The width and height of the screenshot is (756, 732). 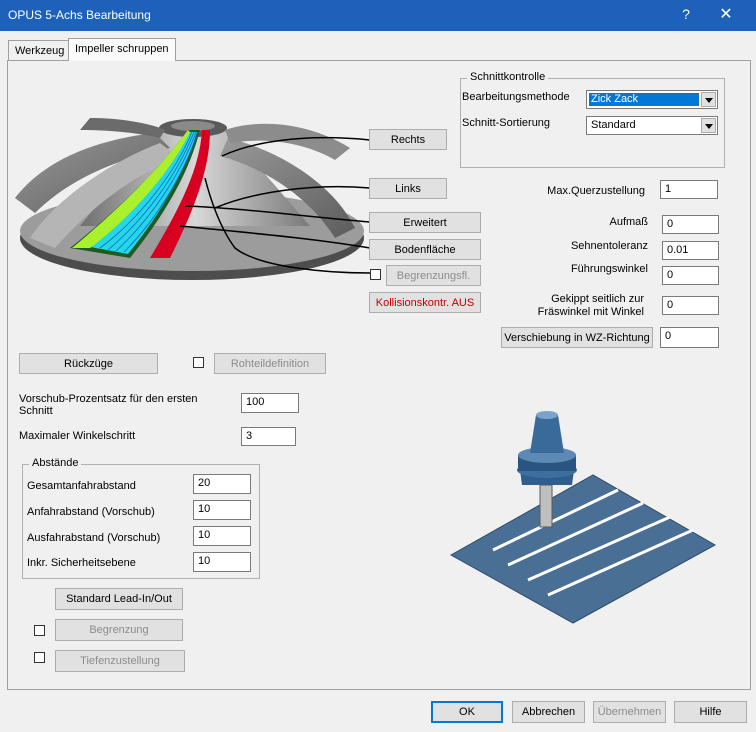 I want to click on begrenzung-button: Begrenzung, so click(x=119, y=630).